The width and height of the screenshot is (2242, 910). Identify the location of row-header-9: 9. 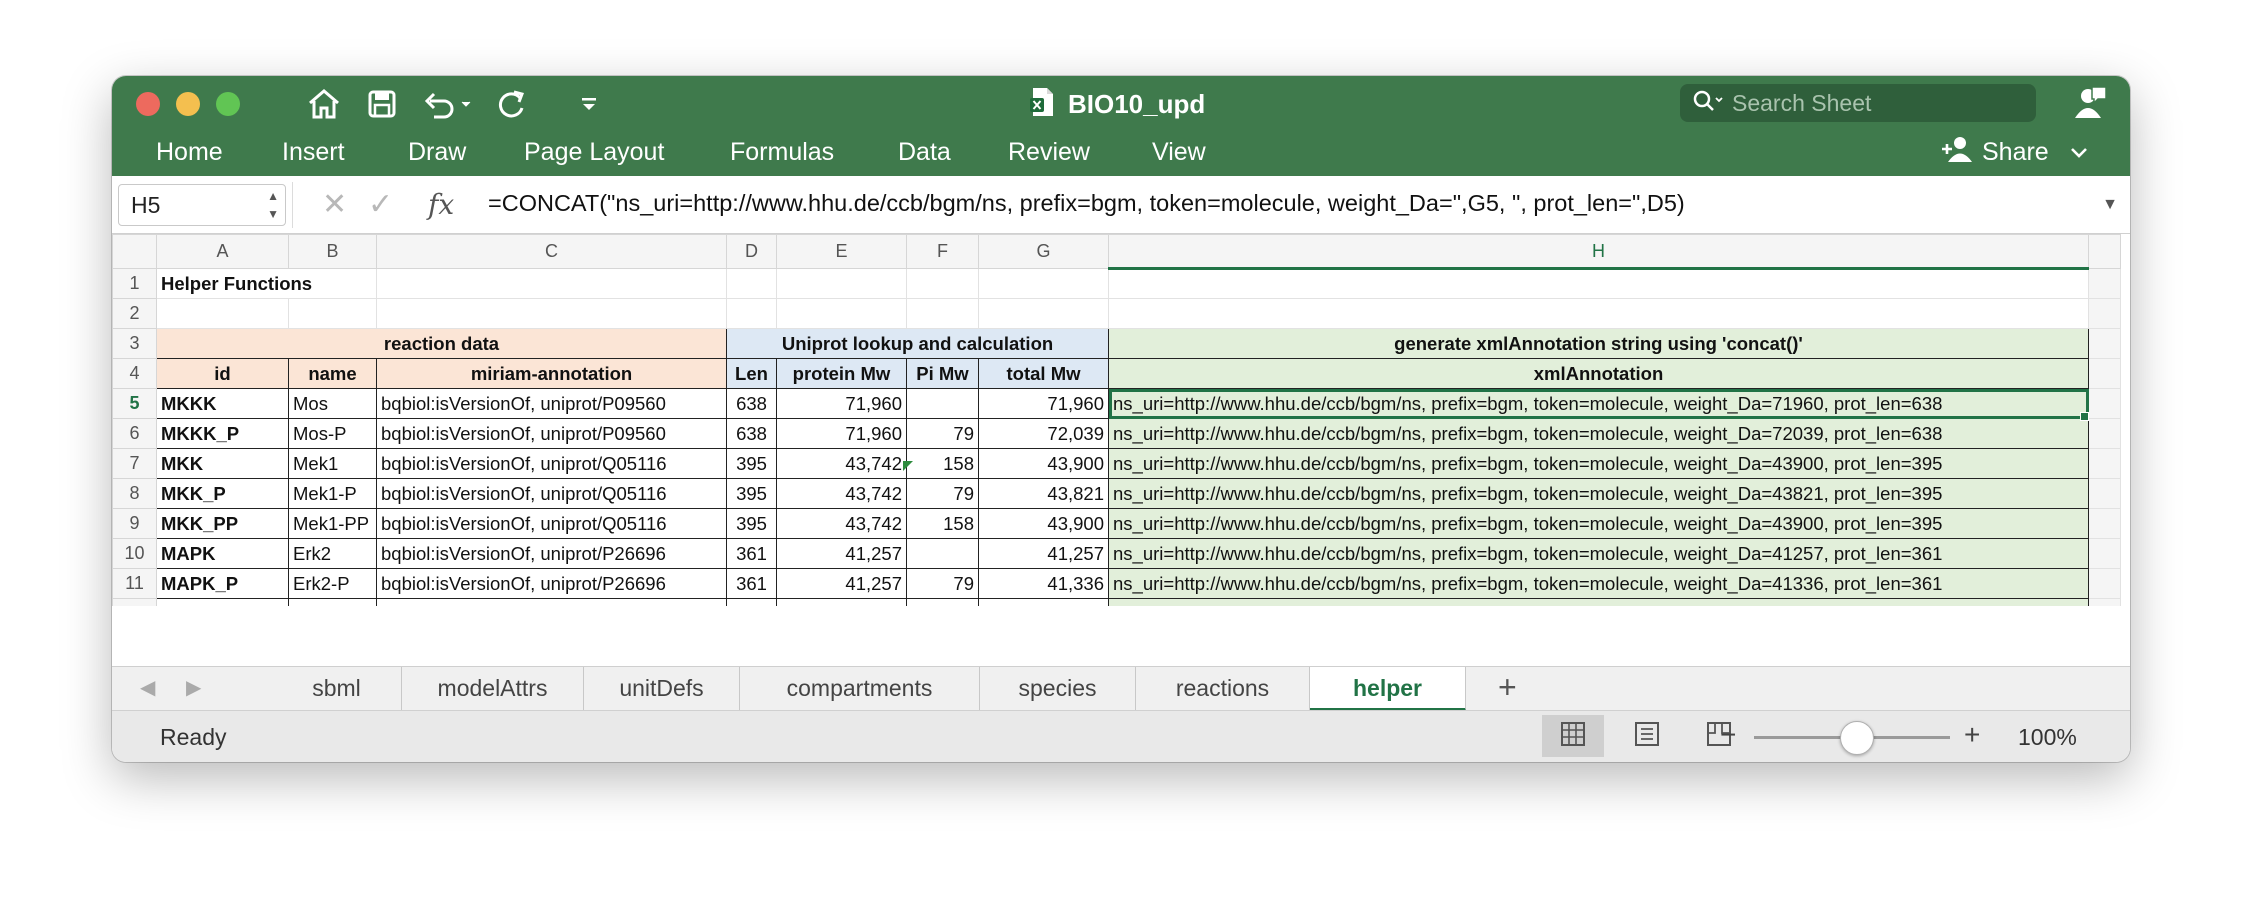
(134, 523).